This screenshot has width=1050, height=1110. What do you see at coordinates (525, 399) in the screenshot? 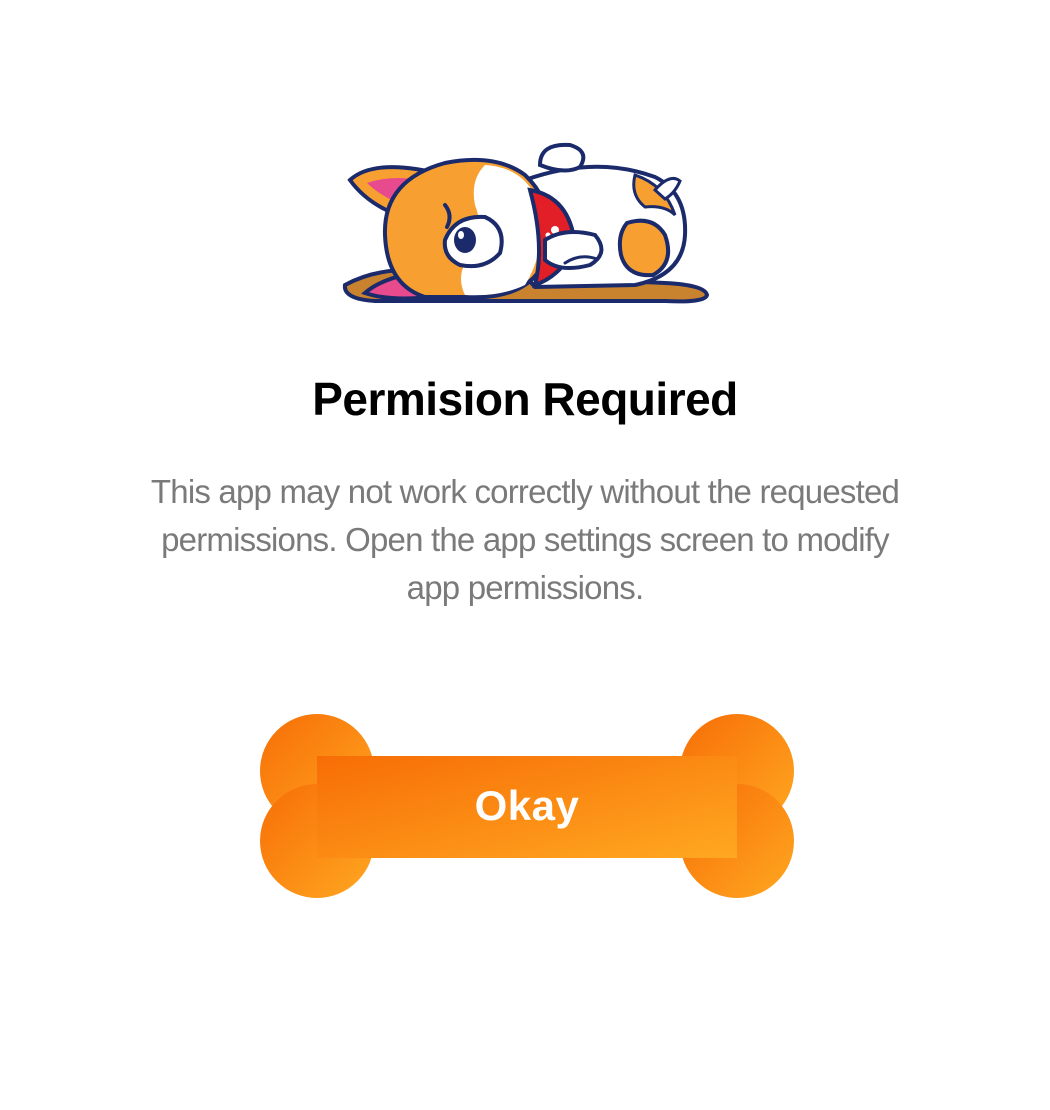
I see `dialog-title: Permision Required` at bounding box center [525, 399].